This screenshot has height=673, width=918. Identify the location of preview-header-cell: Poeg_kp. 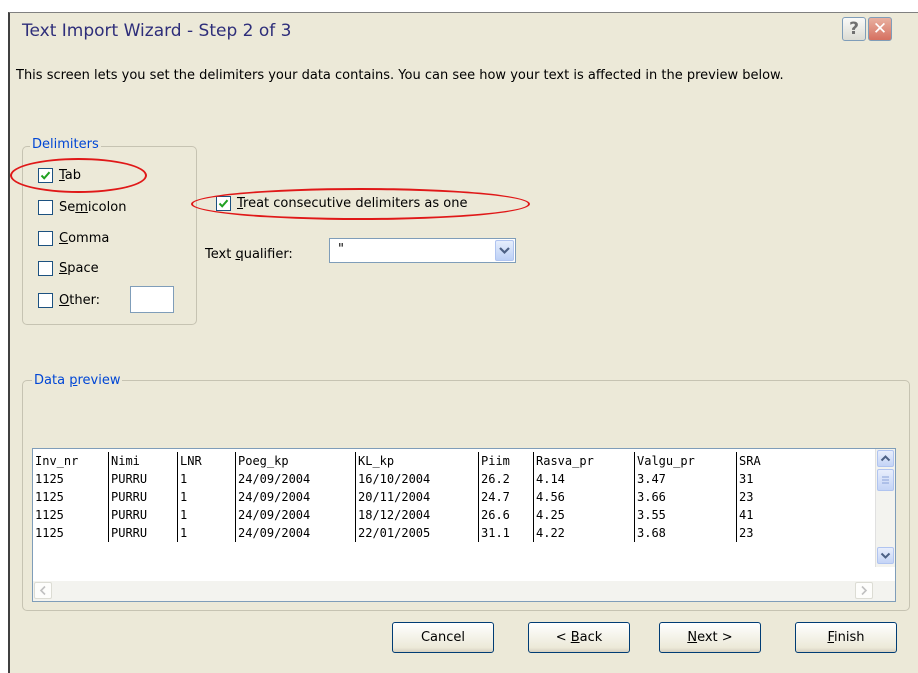
(295, 461).